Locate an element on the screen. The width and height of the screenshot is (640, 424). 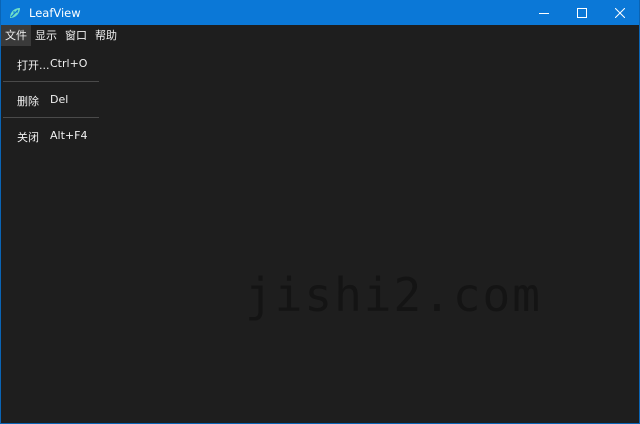
menu-item-shortcut: Alt+F4 is located at coordinates (69, 135).